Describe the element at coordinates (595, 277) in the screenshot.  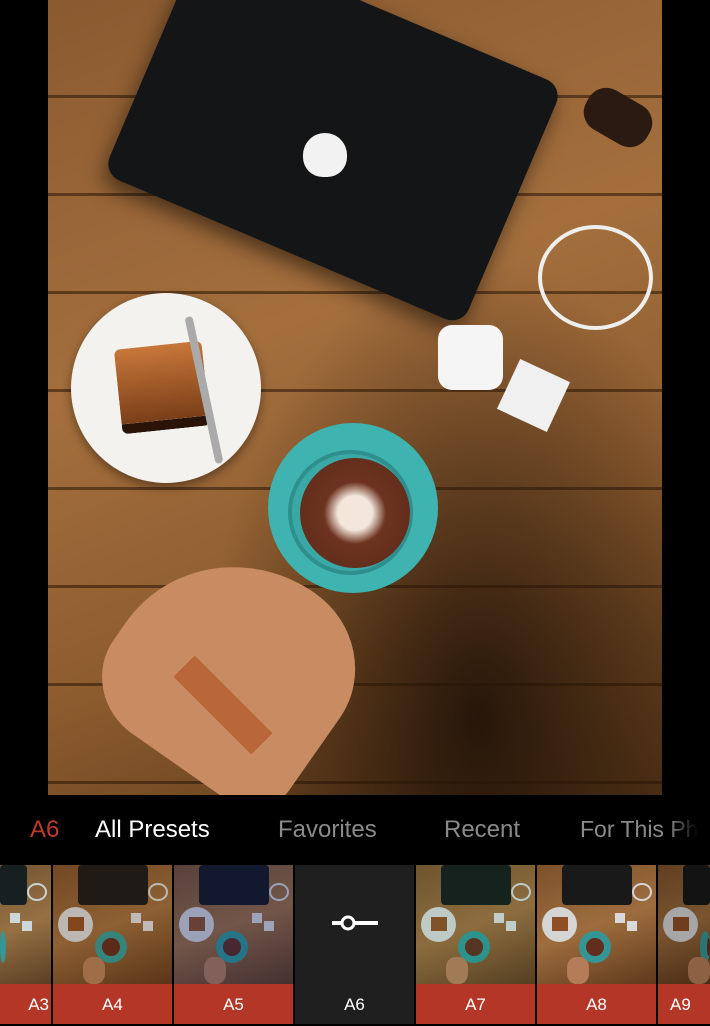
I see `cable` at that location.